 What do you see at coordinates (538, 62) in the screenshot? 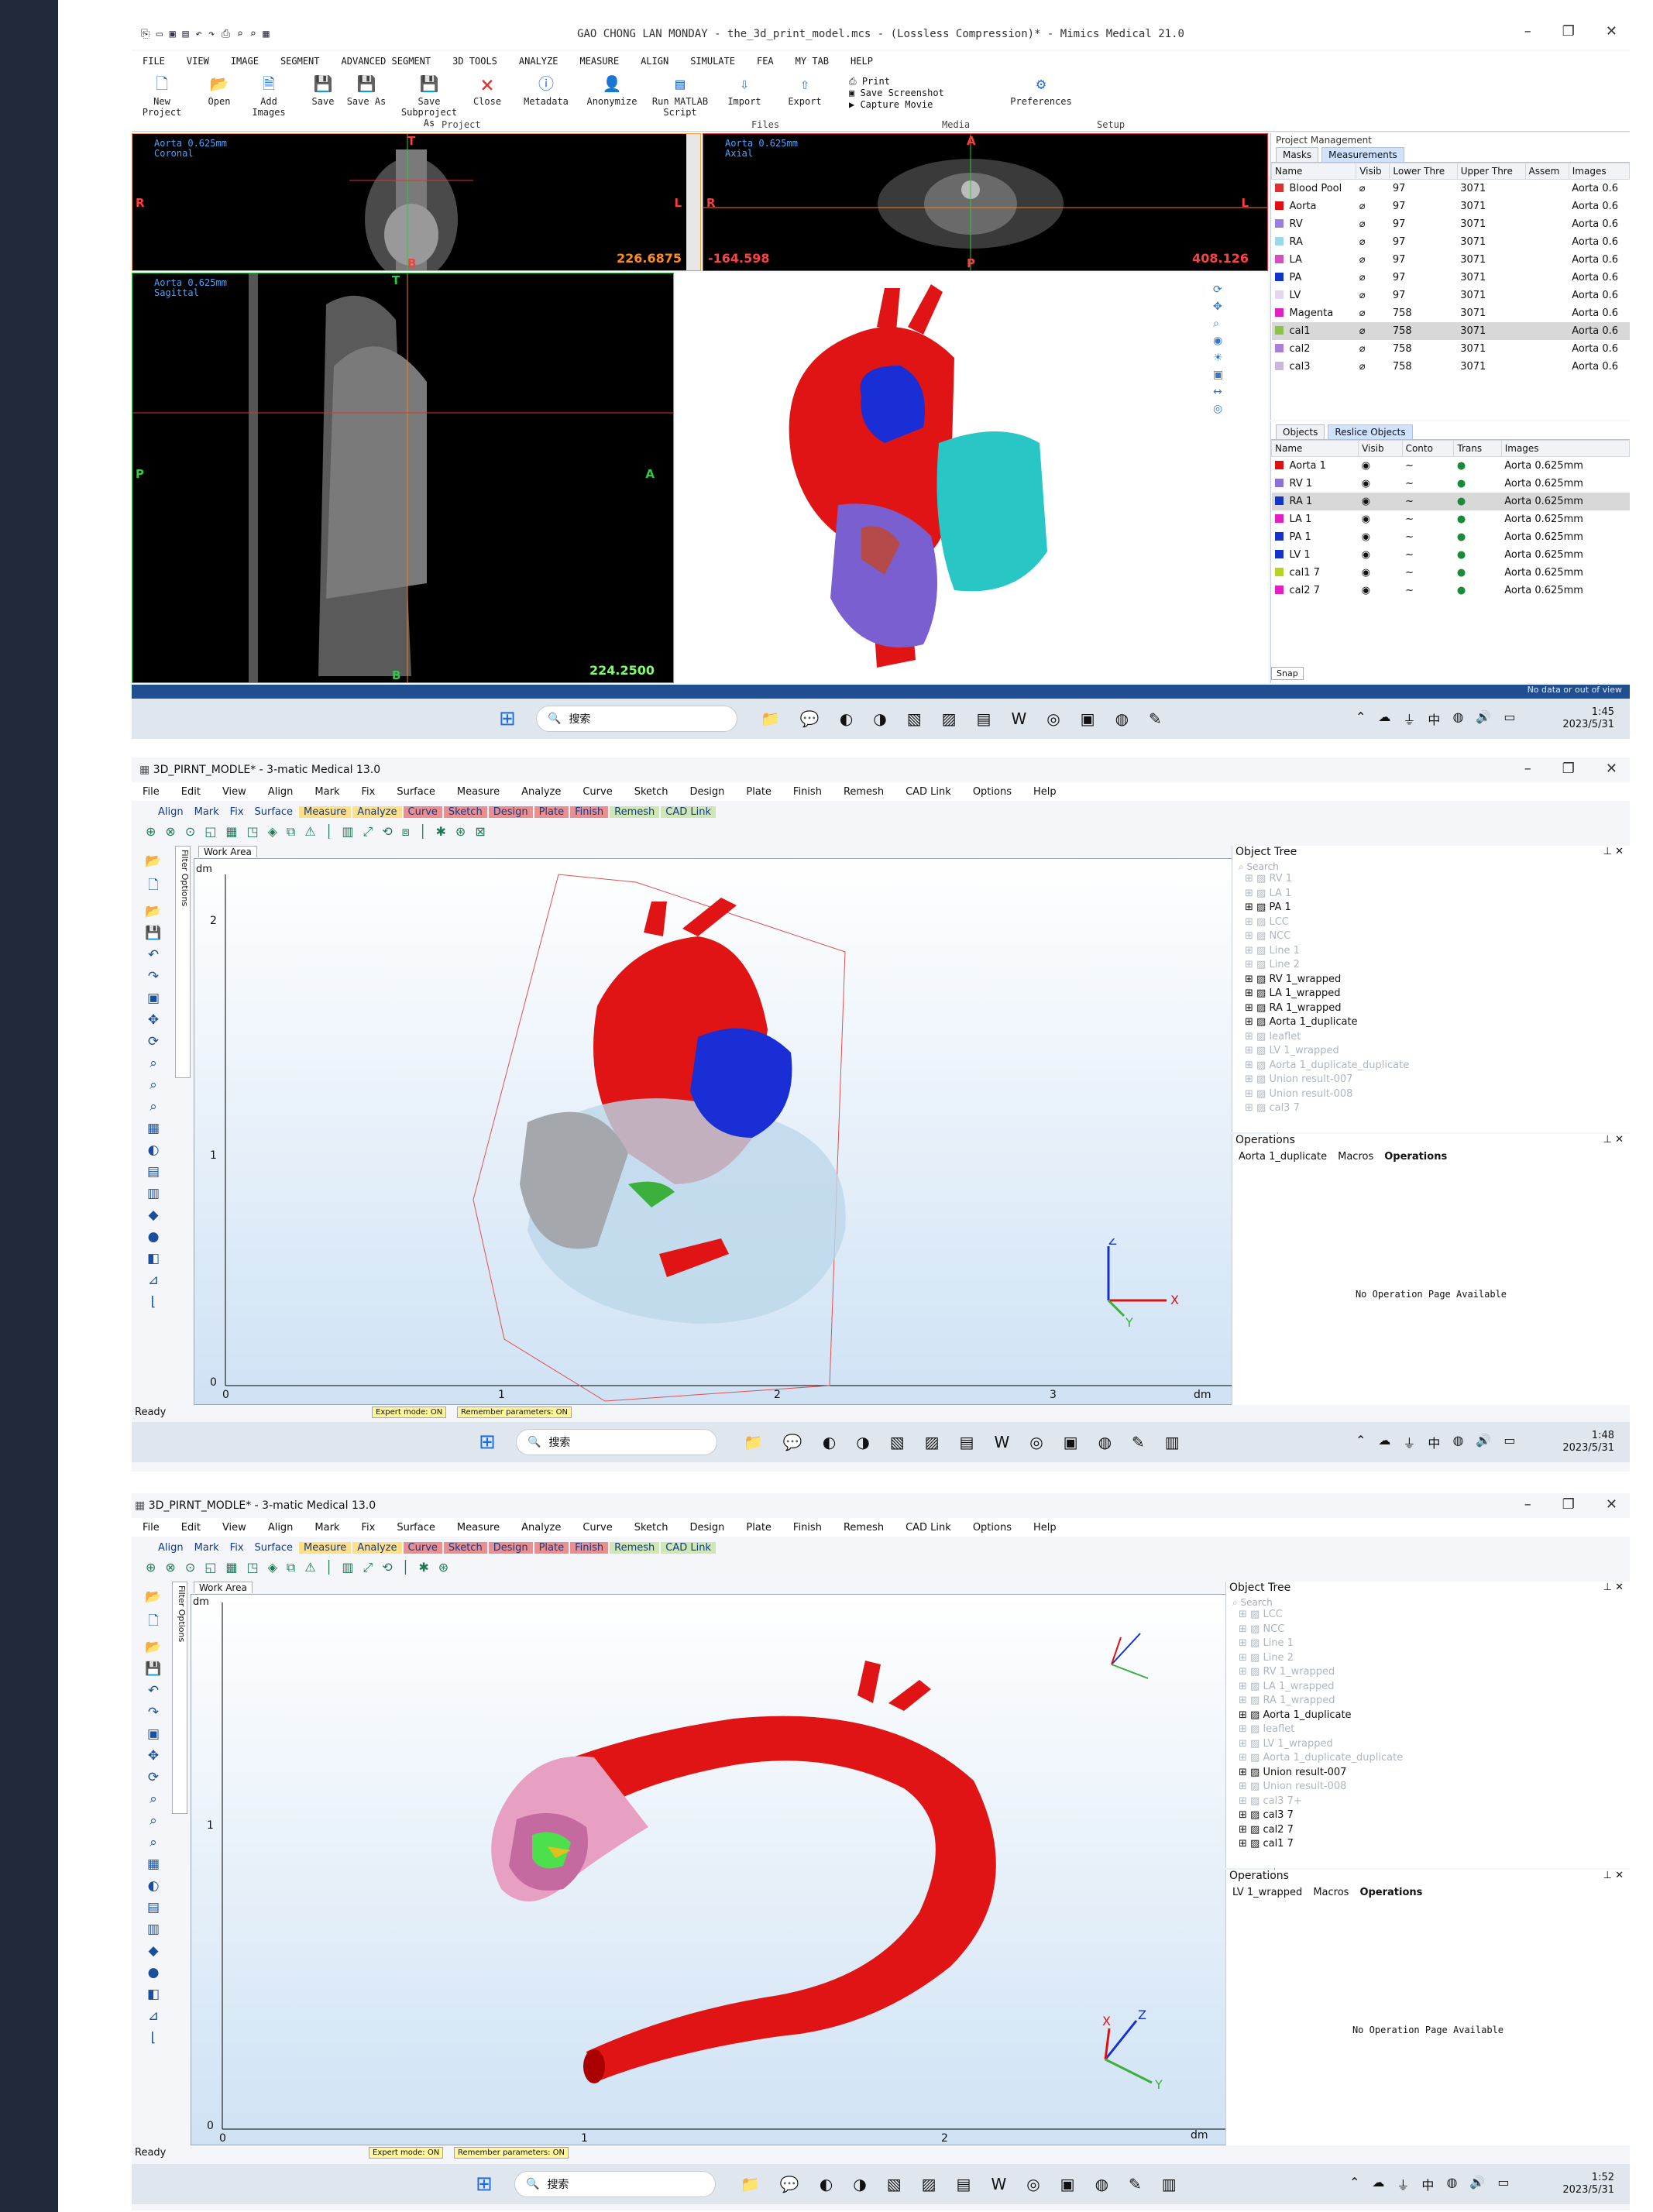
I see `menu-analyze: ANALYZE` at bounding box center [538, 62].